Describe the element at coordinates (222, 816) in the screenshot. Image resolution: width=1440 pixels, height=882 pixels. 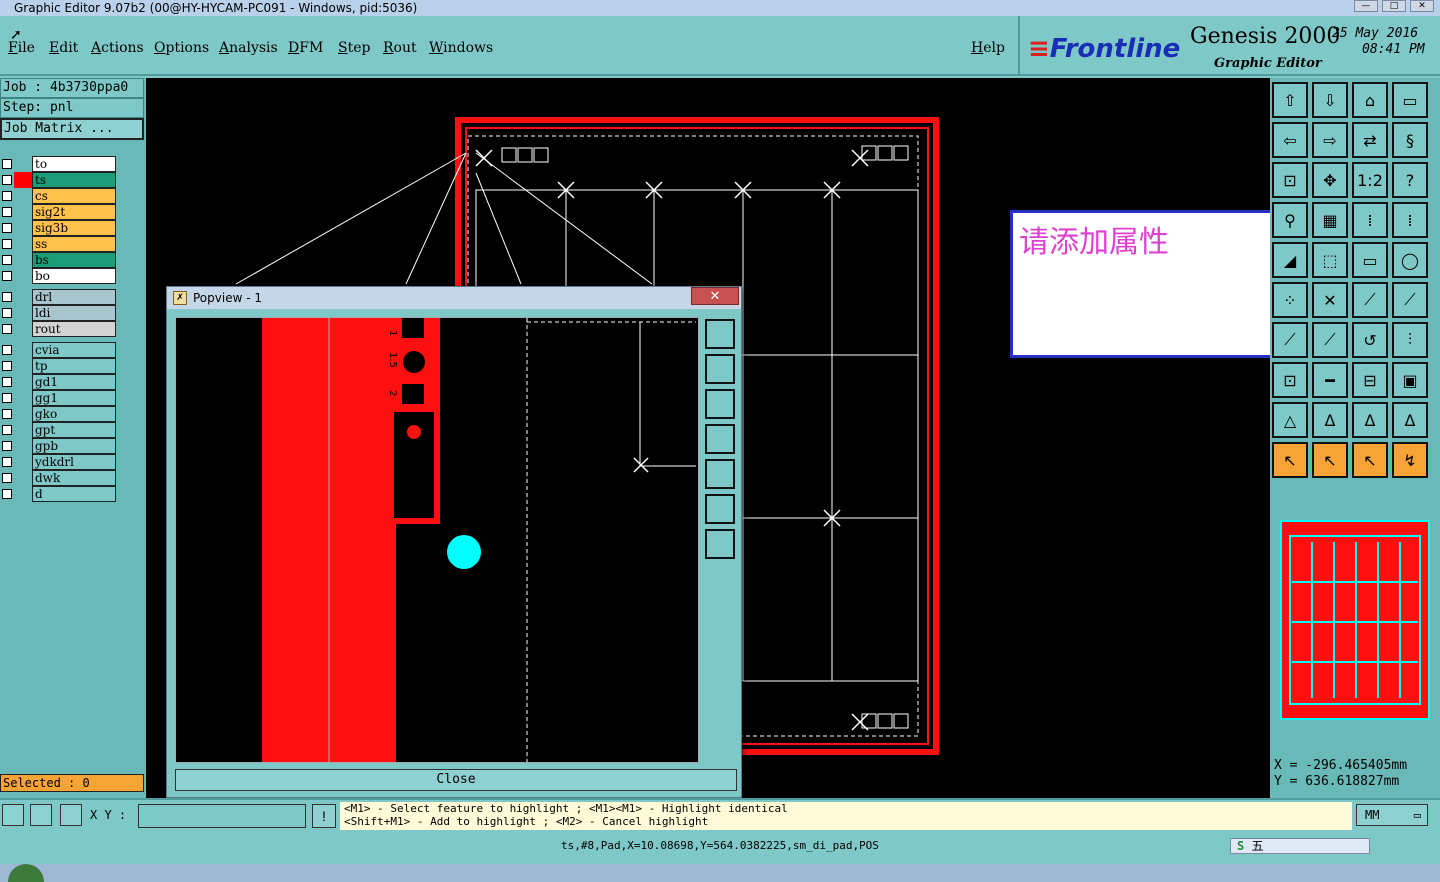
I see `xy-input` at that location.